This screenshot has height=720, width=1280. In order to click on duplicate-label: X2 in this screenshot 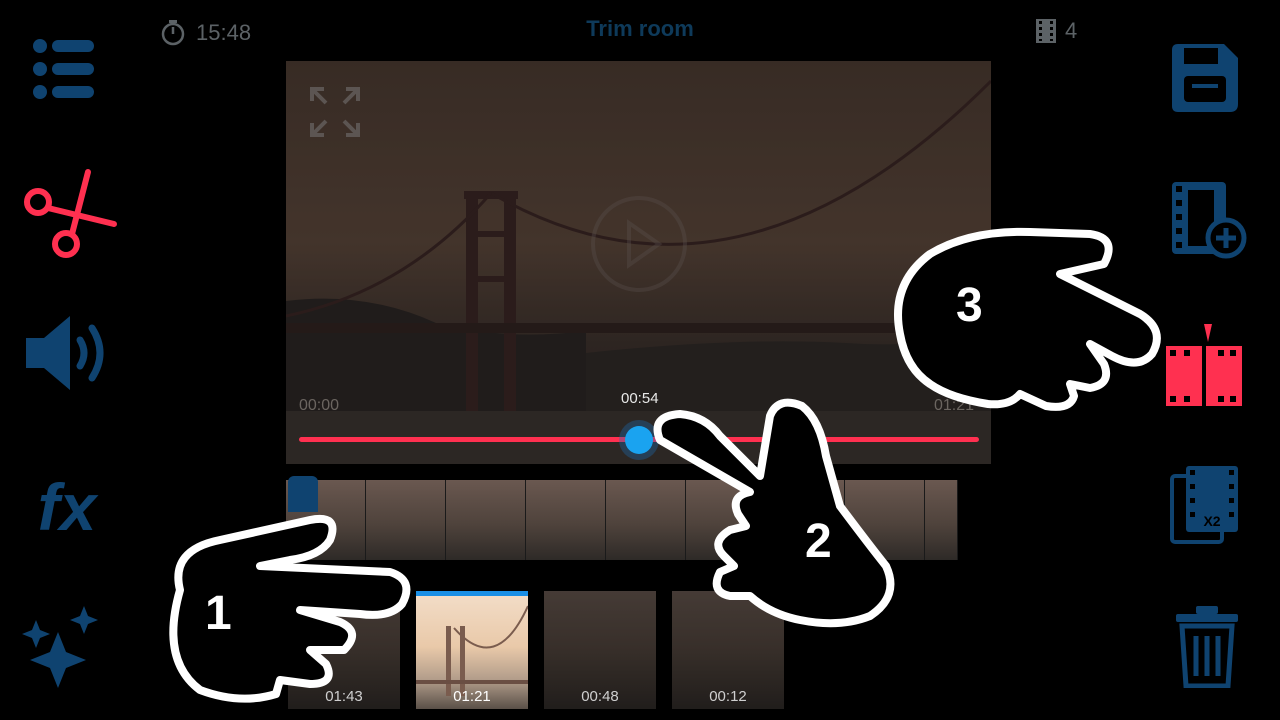, I will do `click(1211, 521)`.